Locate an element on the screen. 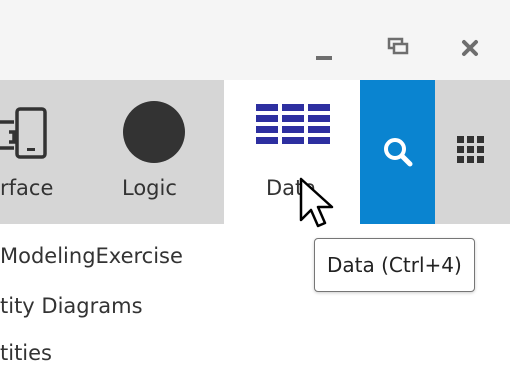 This screenshot has height=371, width=510. minus-icon is located at coordinates (324, 58).